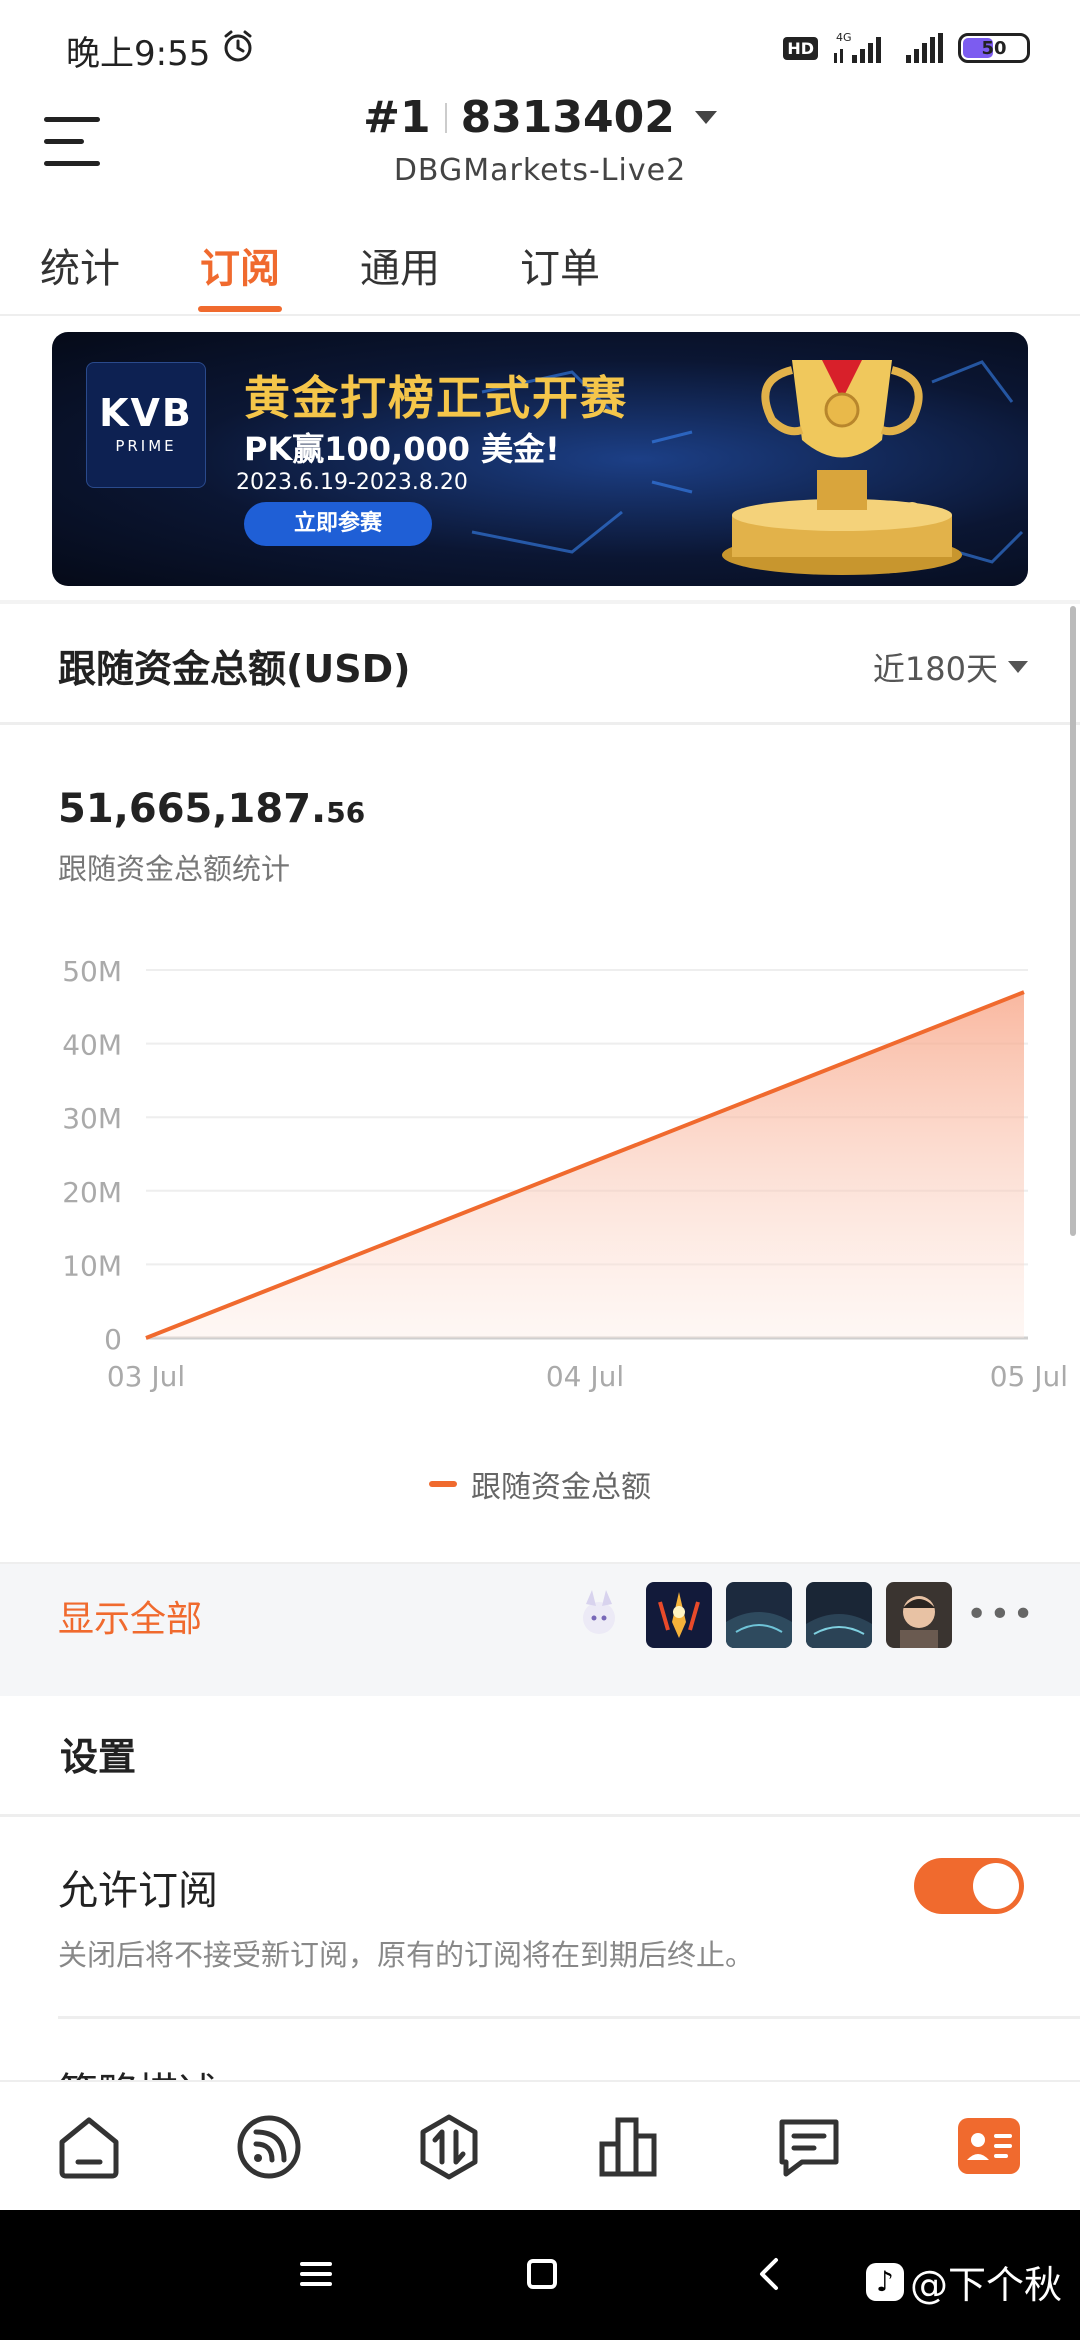 The height and width of the screenshot is (2340, 1080). I want to click on douyin-logo-icon: ♪, so click(884, 2281).